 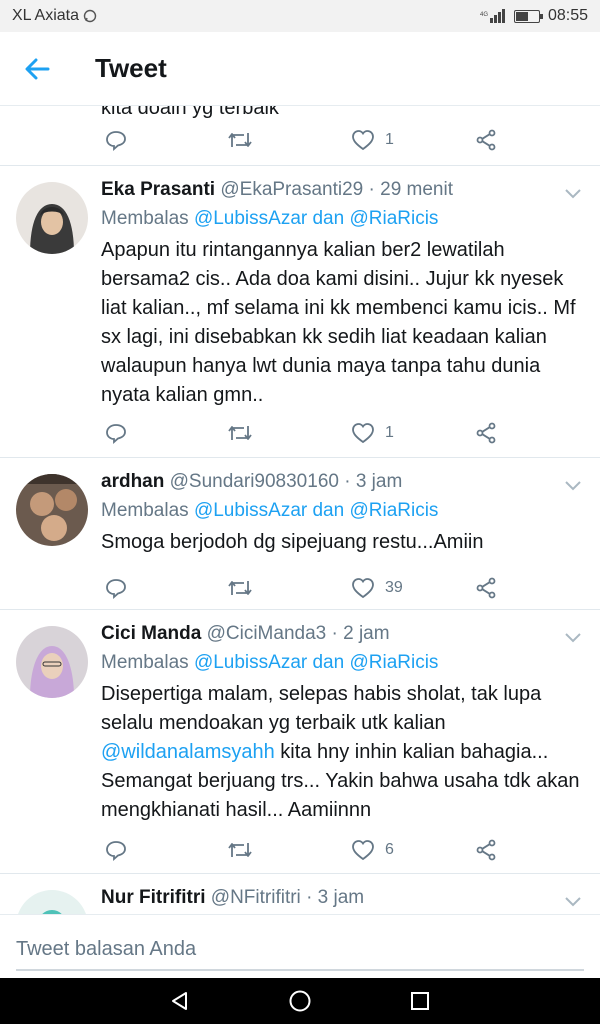 I want to click on status-bar: XL Axiata 4G 08:55, so click(x=300, y=16).